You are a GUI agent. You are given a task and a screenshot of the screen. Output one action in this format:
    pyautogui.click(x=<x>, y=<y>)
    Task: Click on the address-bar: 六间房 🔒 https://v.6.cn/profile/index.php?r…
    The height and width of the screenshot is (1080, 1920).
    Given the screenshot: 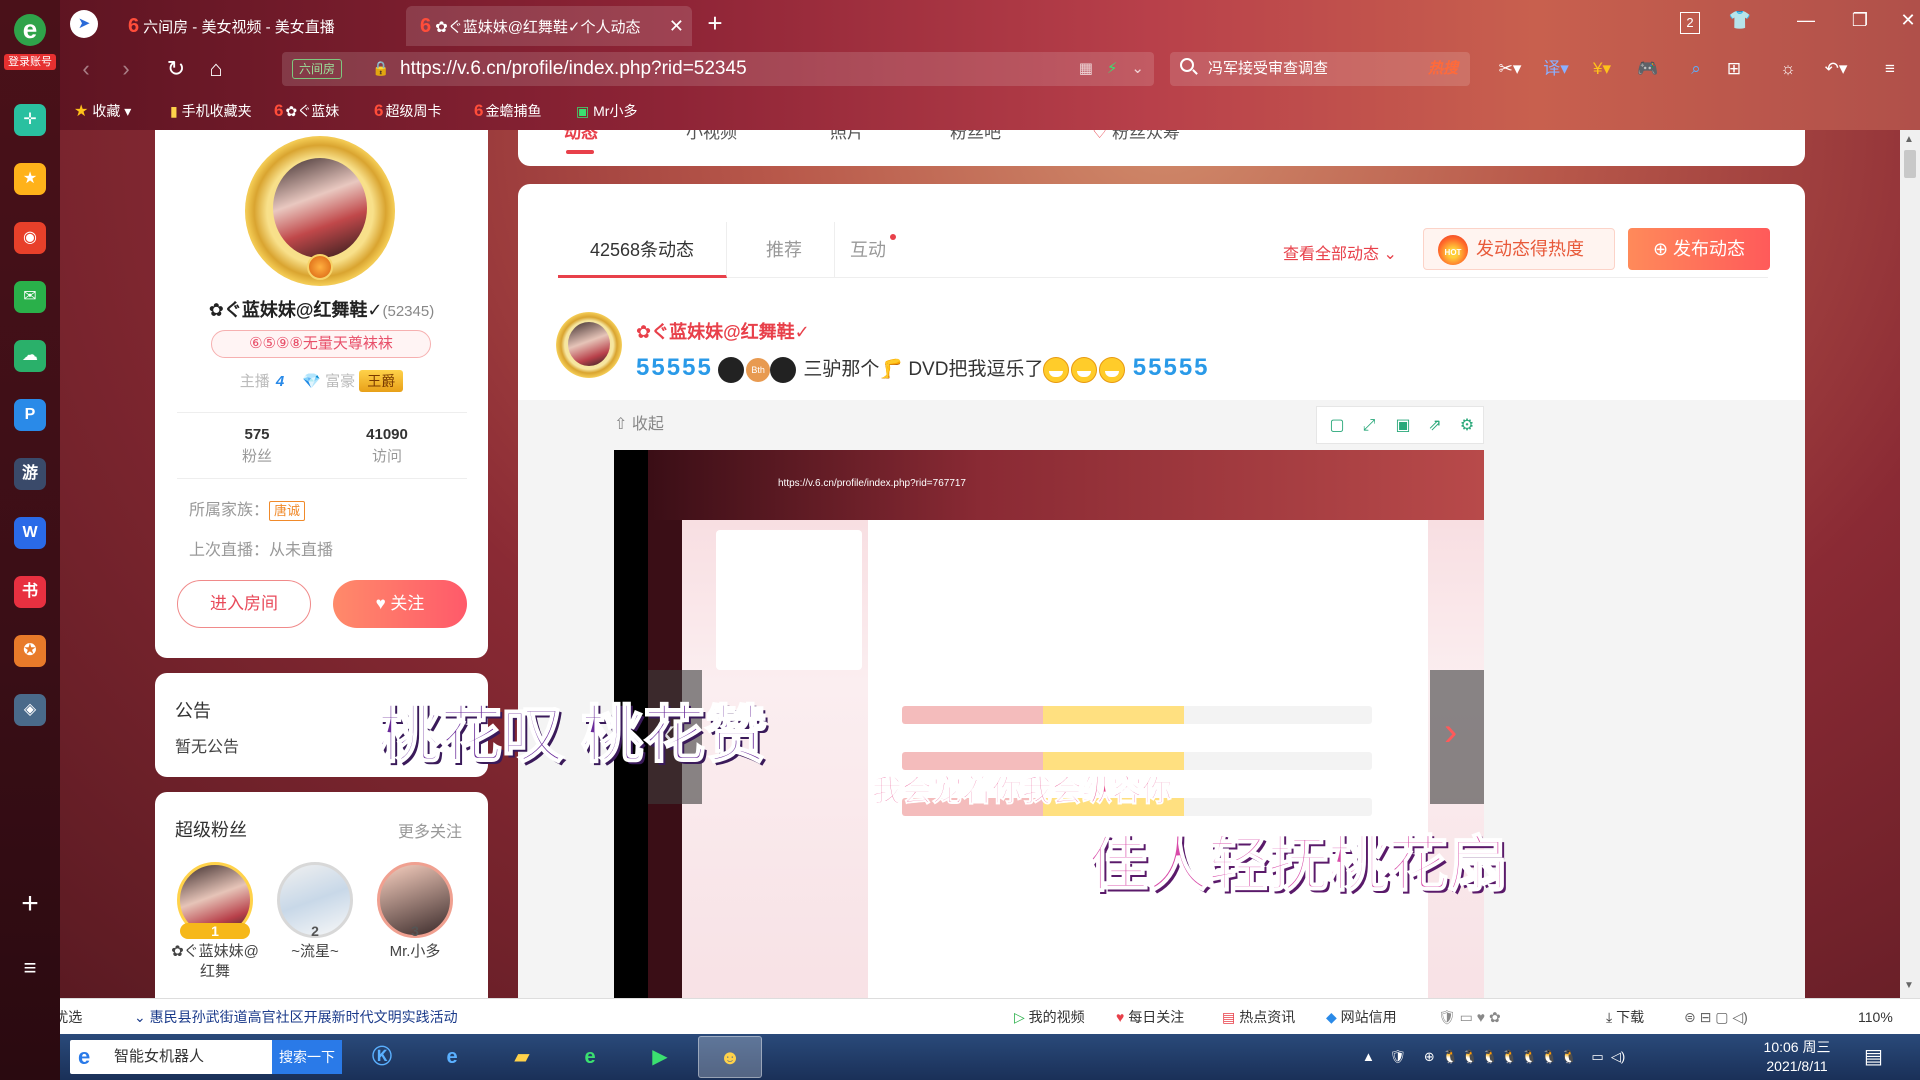 What is the action you would take?
    pyautogui.click(x=718, y=69)
    